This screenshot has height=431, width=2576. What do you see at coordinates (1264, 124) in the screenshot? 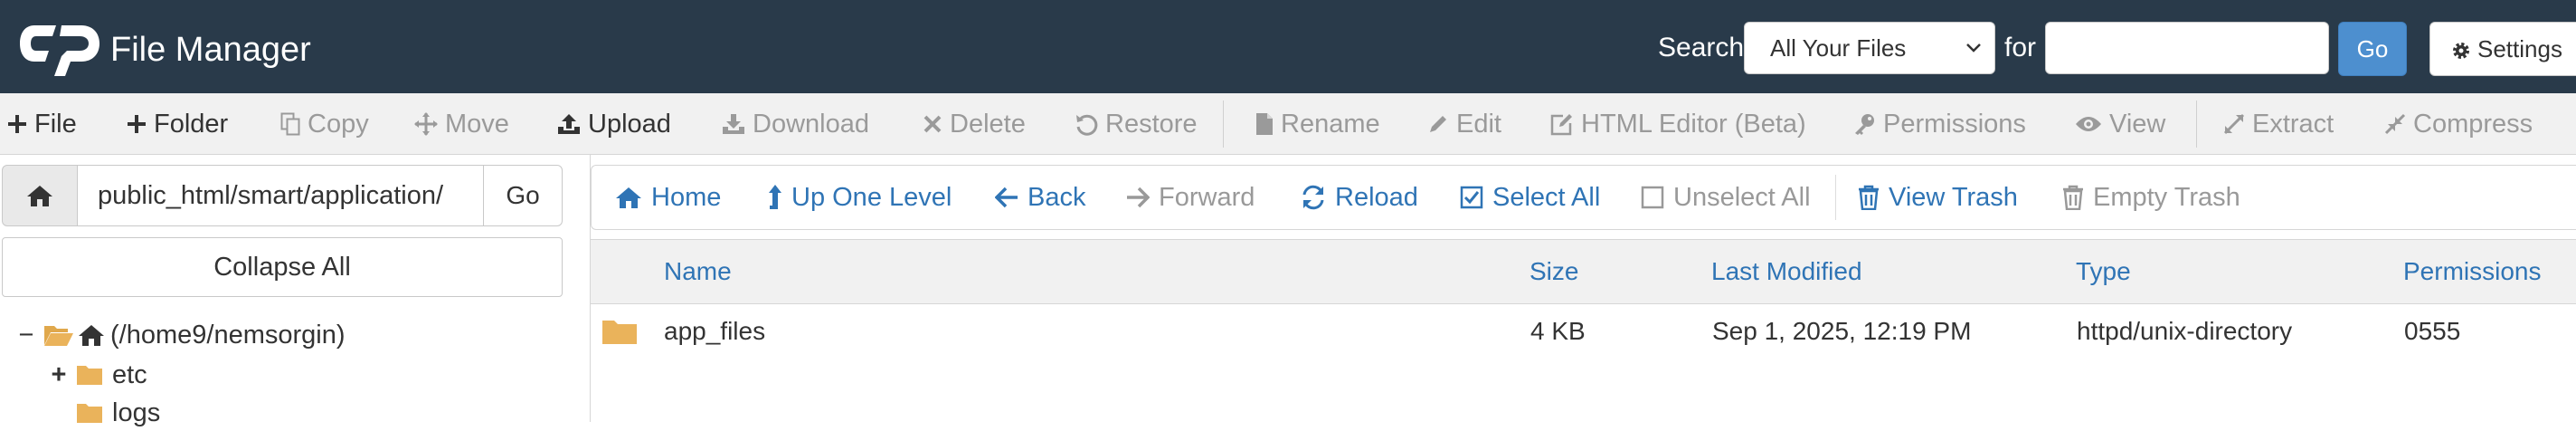
I see `file-icon` at bounding box center [1264, 124].